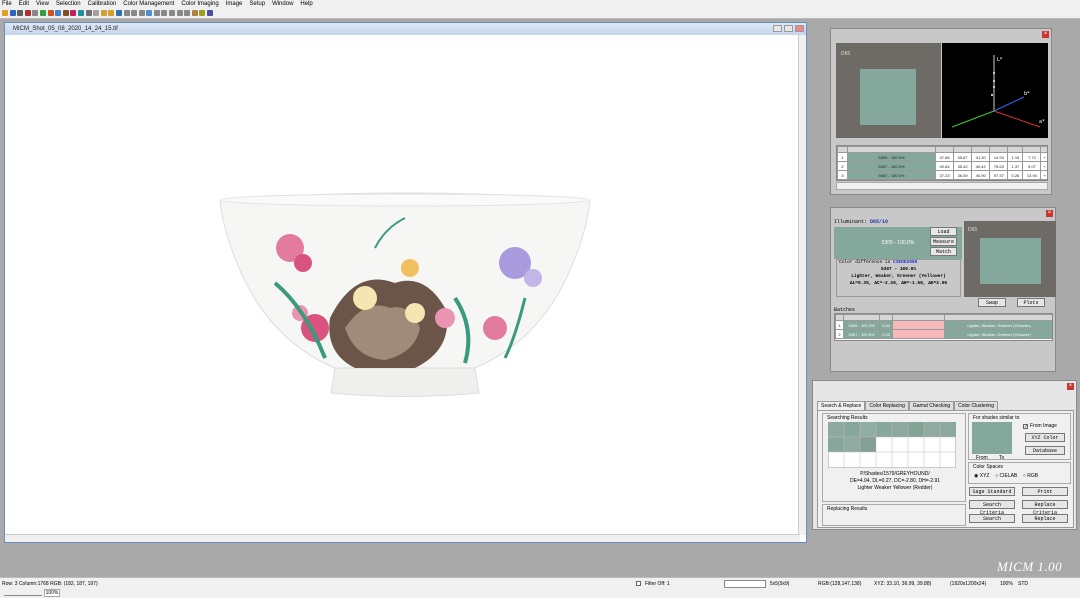 This screenshot has width=1080, height=598. Describe the element at coordinates (996, 476) in the screenshot. I see `radio-cielab-icon: ○` at that location.